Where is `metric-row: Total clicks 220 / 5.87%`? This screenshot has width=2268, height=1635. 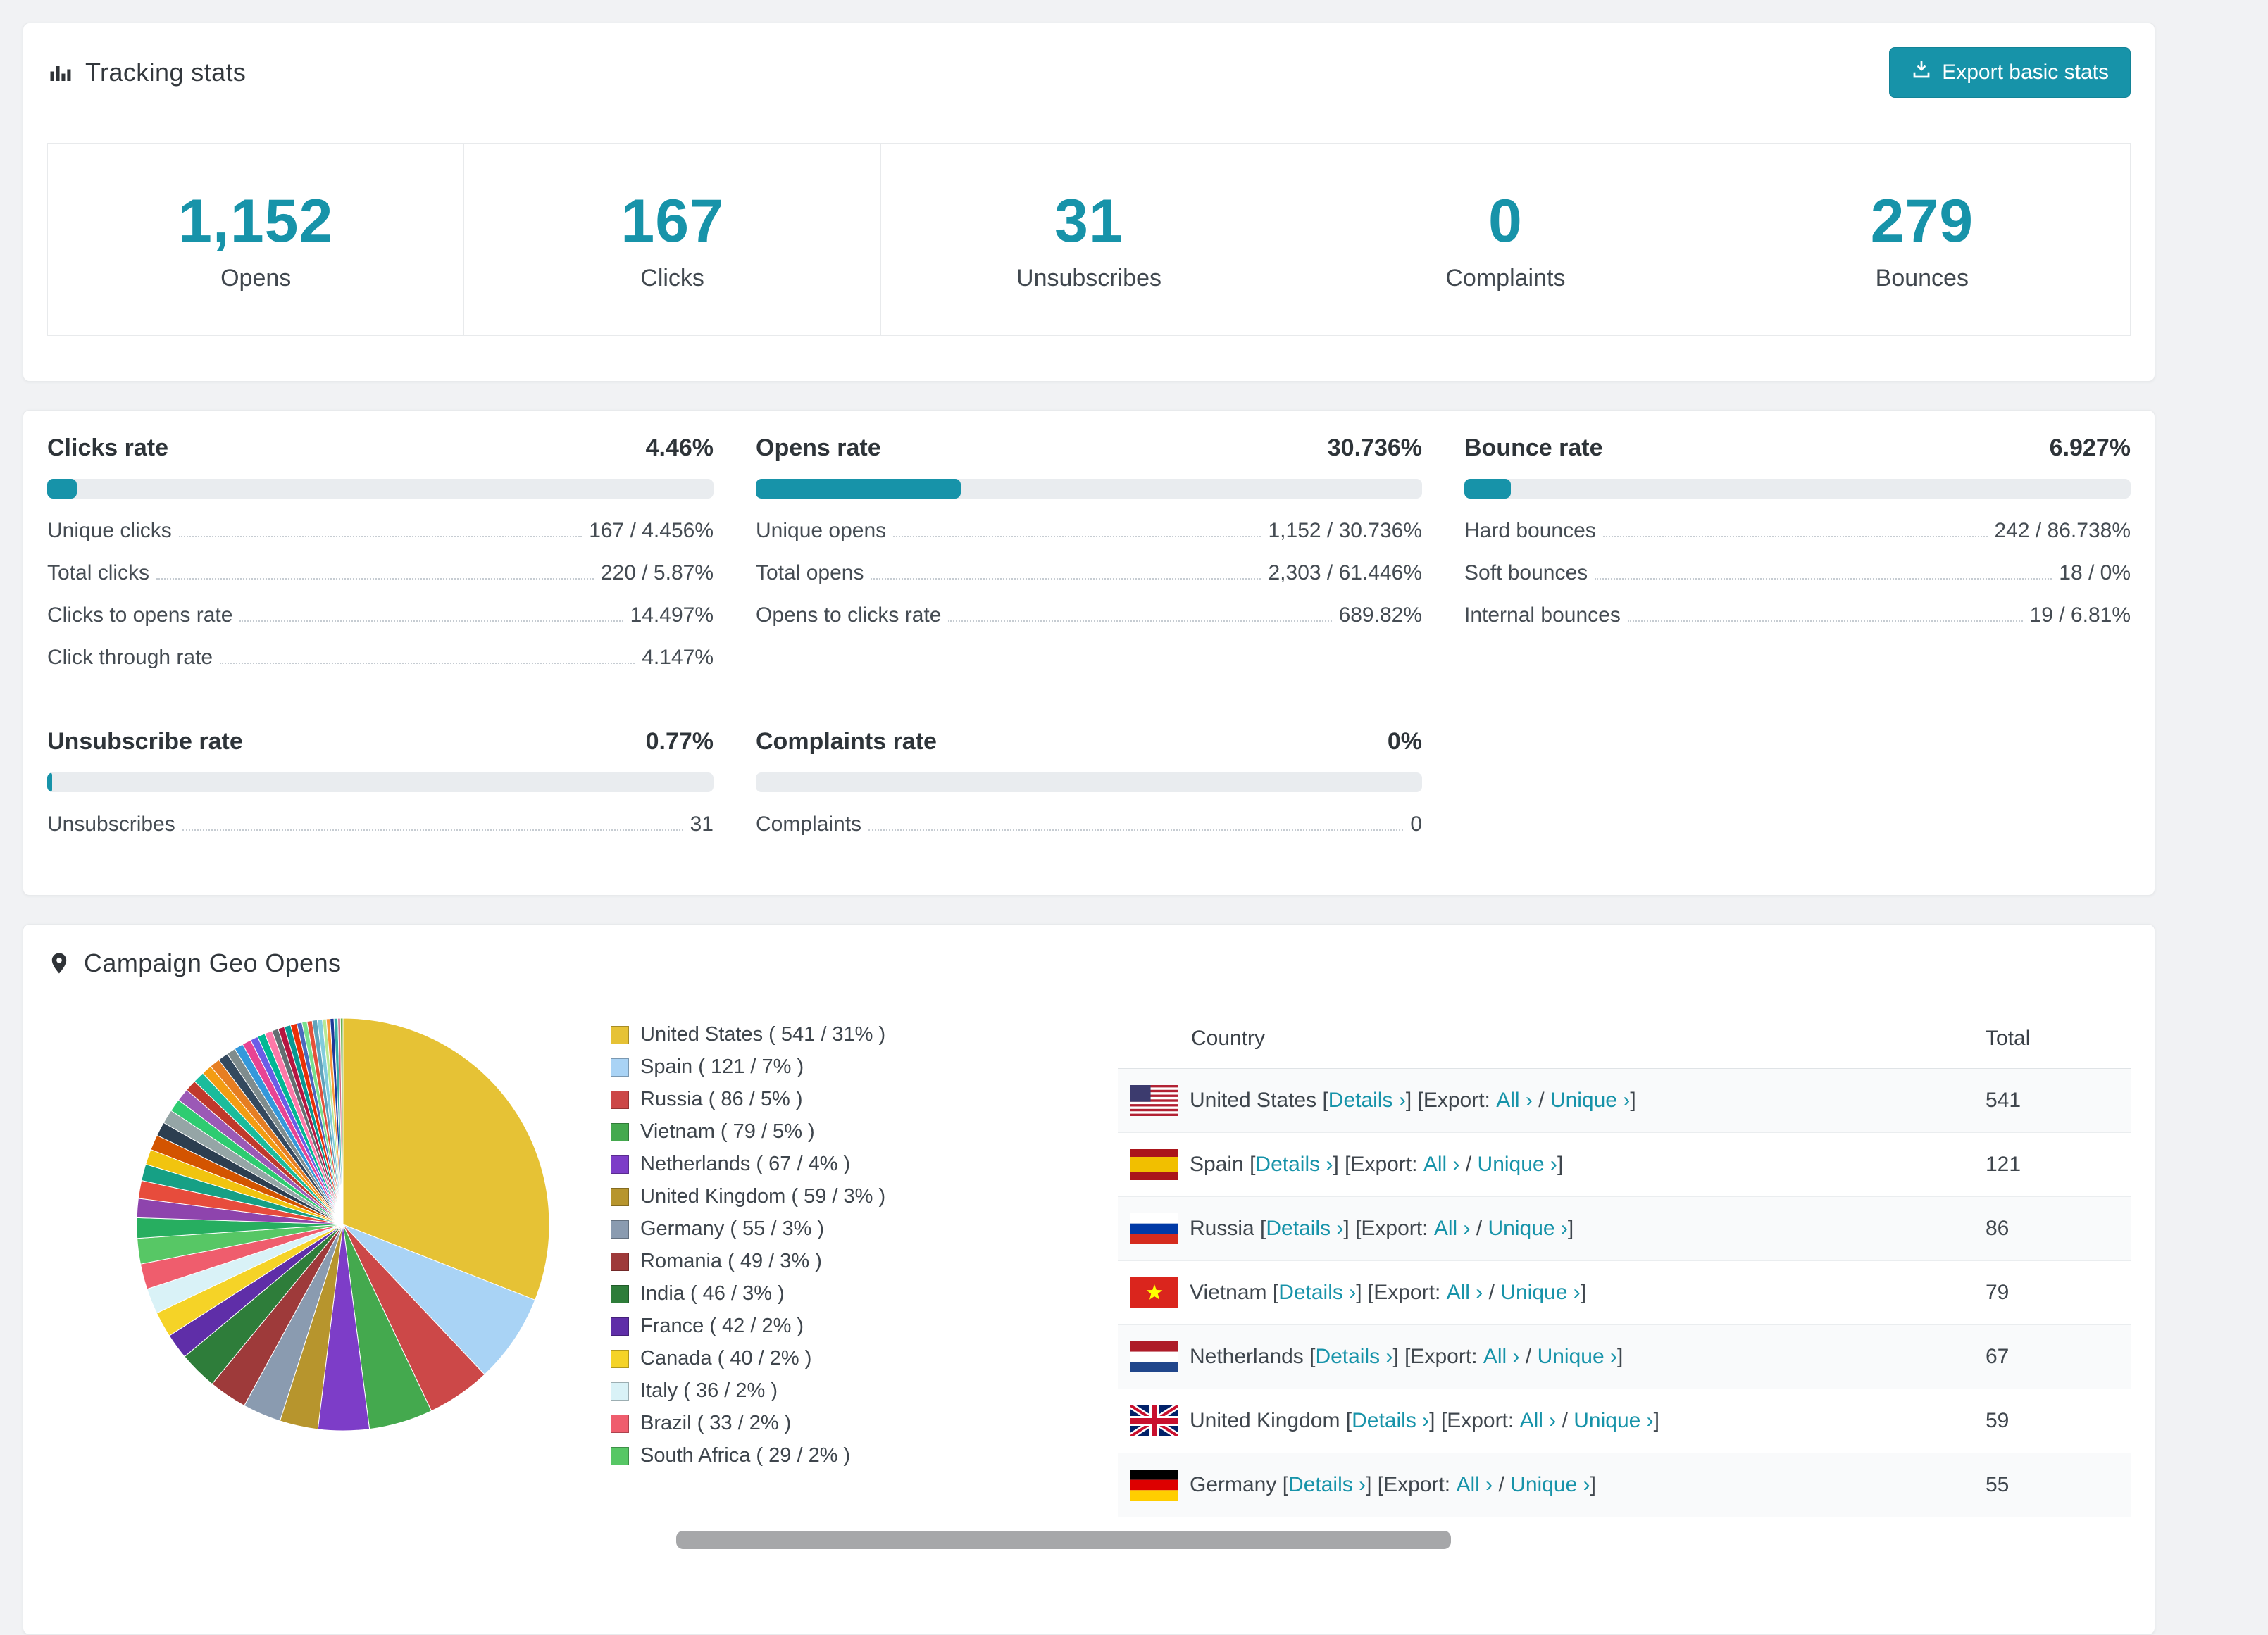 metric-row: Total clicks 220 / 5.87% is located at coordinates (380, 573).